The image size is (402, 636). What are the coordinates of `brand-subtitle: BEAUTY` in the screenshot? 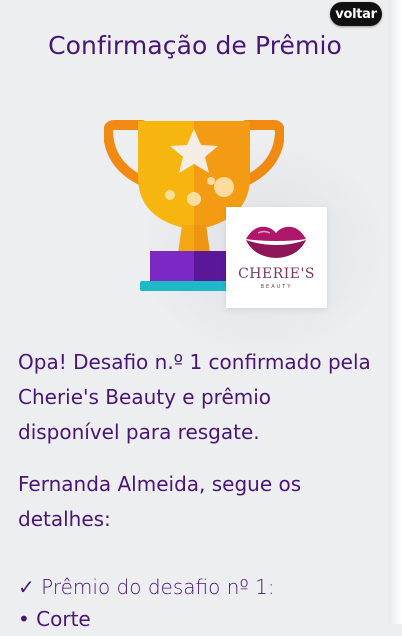 It's located at (276, 287).